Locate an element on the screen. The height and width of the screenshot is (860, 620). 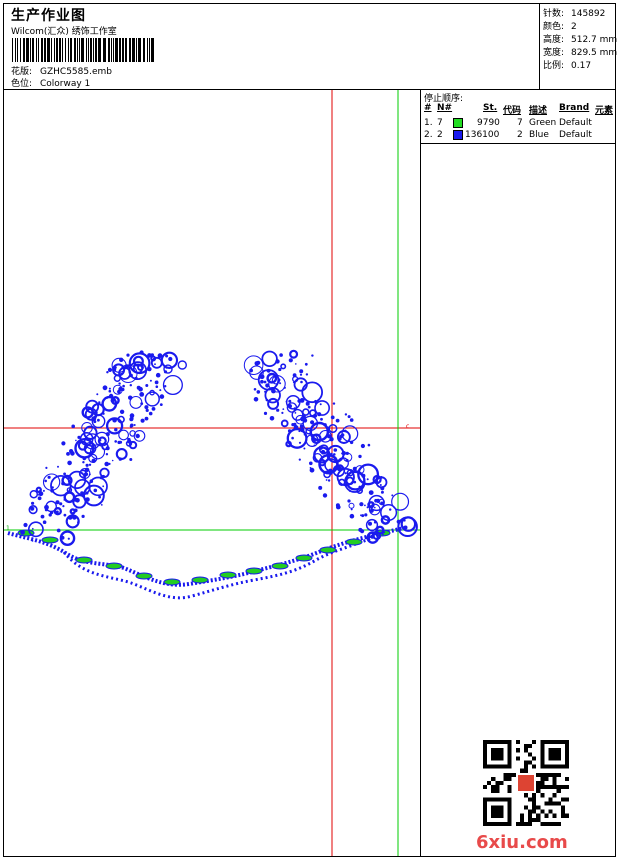
stat-value: 2 is located at coordinates (574, 27).